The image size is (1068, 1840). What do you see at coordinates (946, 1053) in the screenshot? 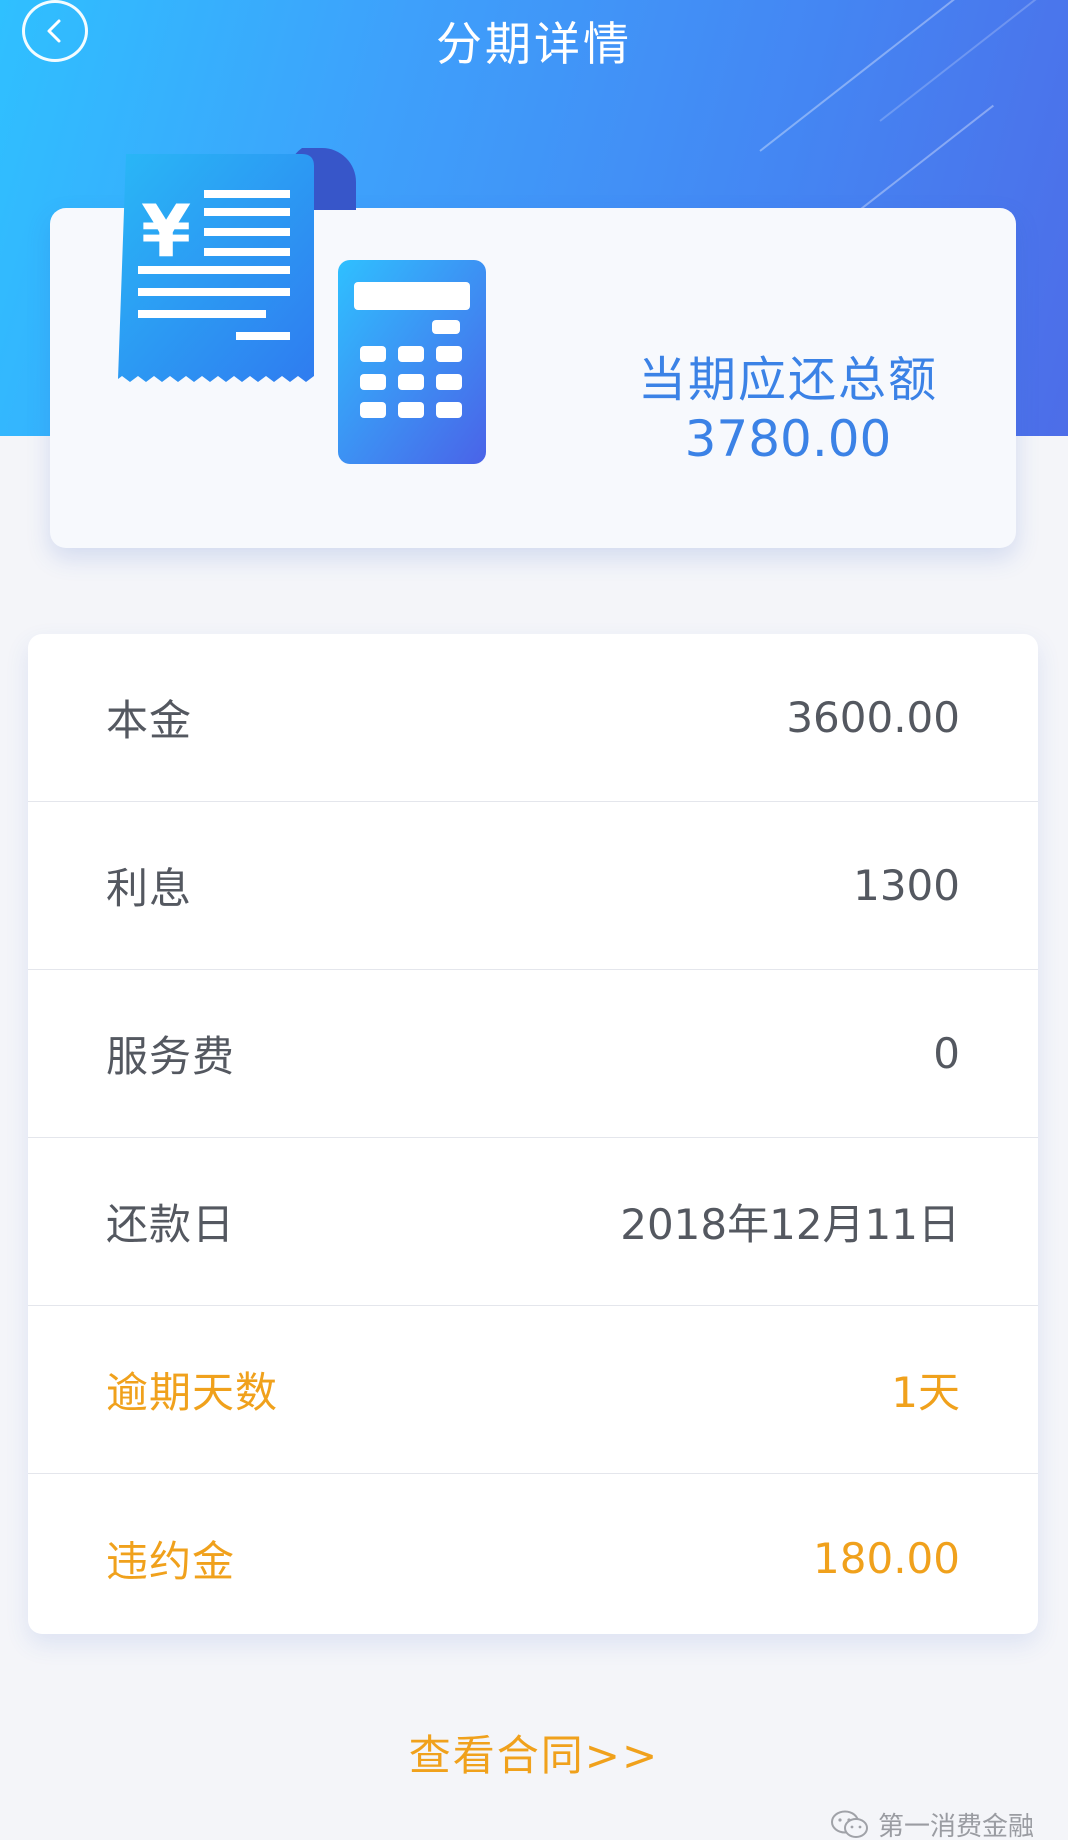
I see `detail-value: 0` at bounding box center [946, 1053].